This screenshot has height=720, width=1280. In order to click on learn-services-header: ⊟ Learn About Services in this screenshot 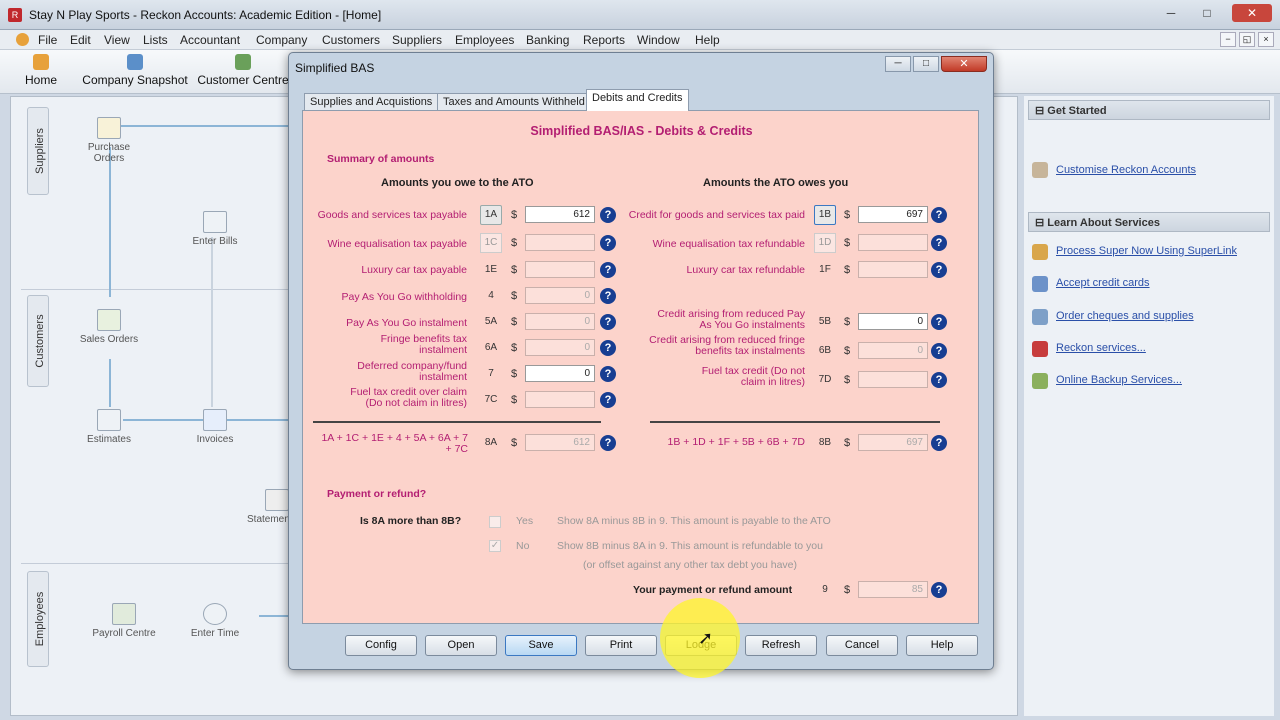, I will do `click(1149, 222)`.